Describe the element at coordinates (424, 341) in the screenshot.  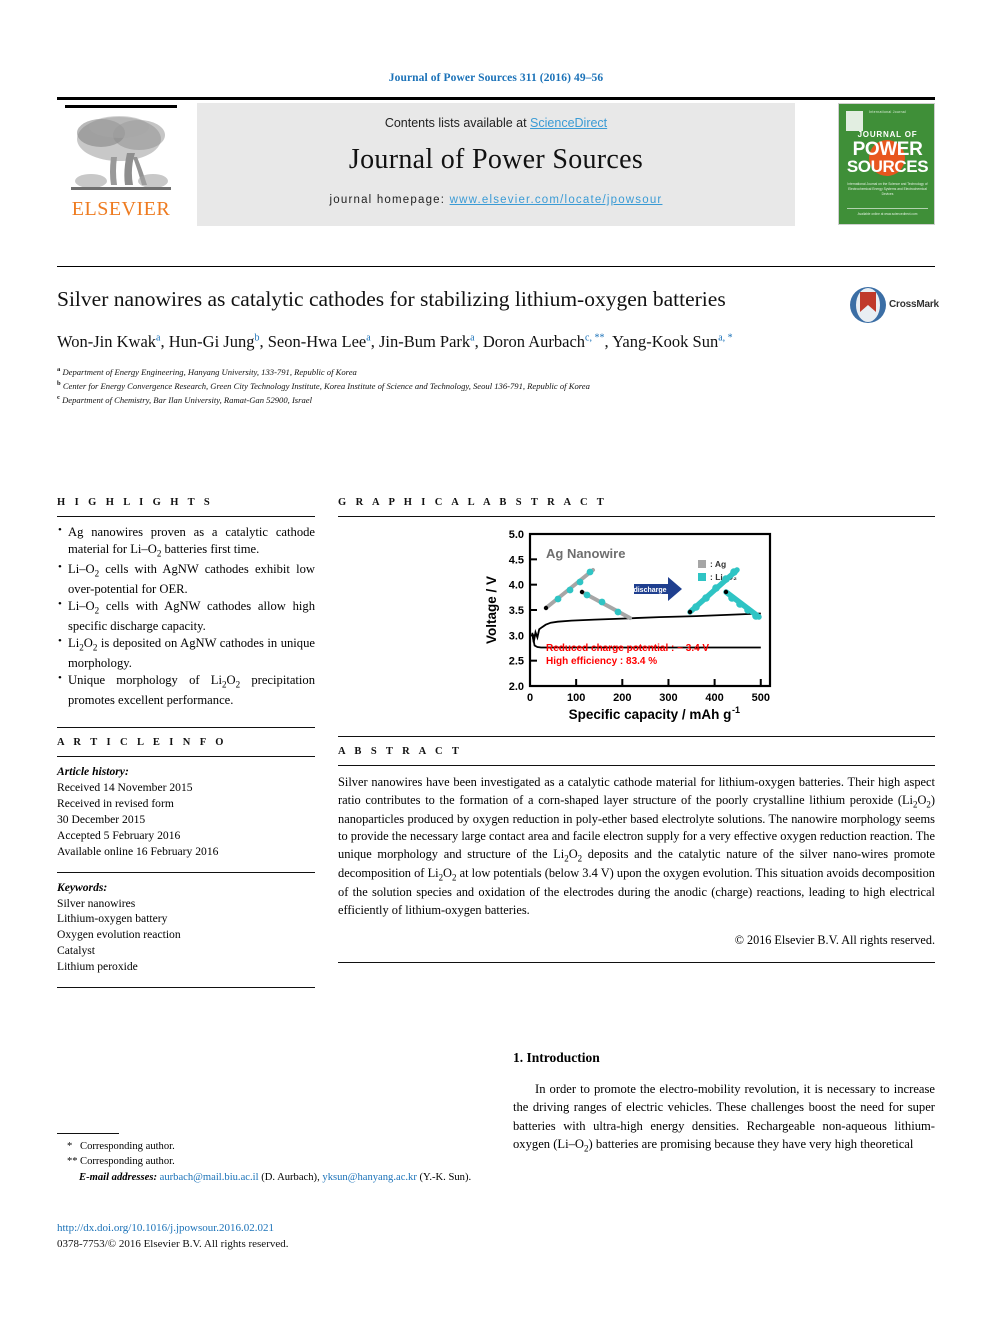
I see `author-name: Jin-Bum Park` at that location.